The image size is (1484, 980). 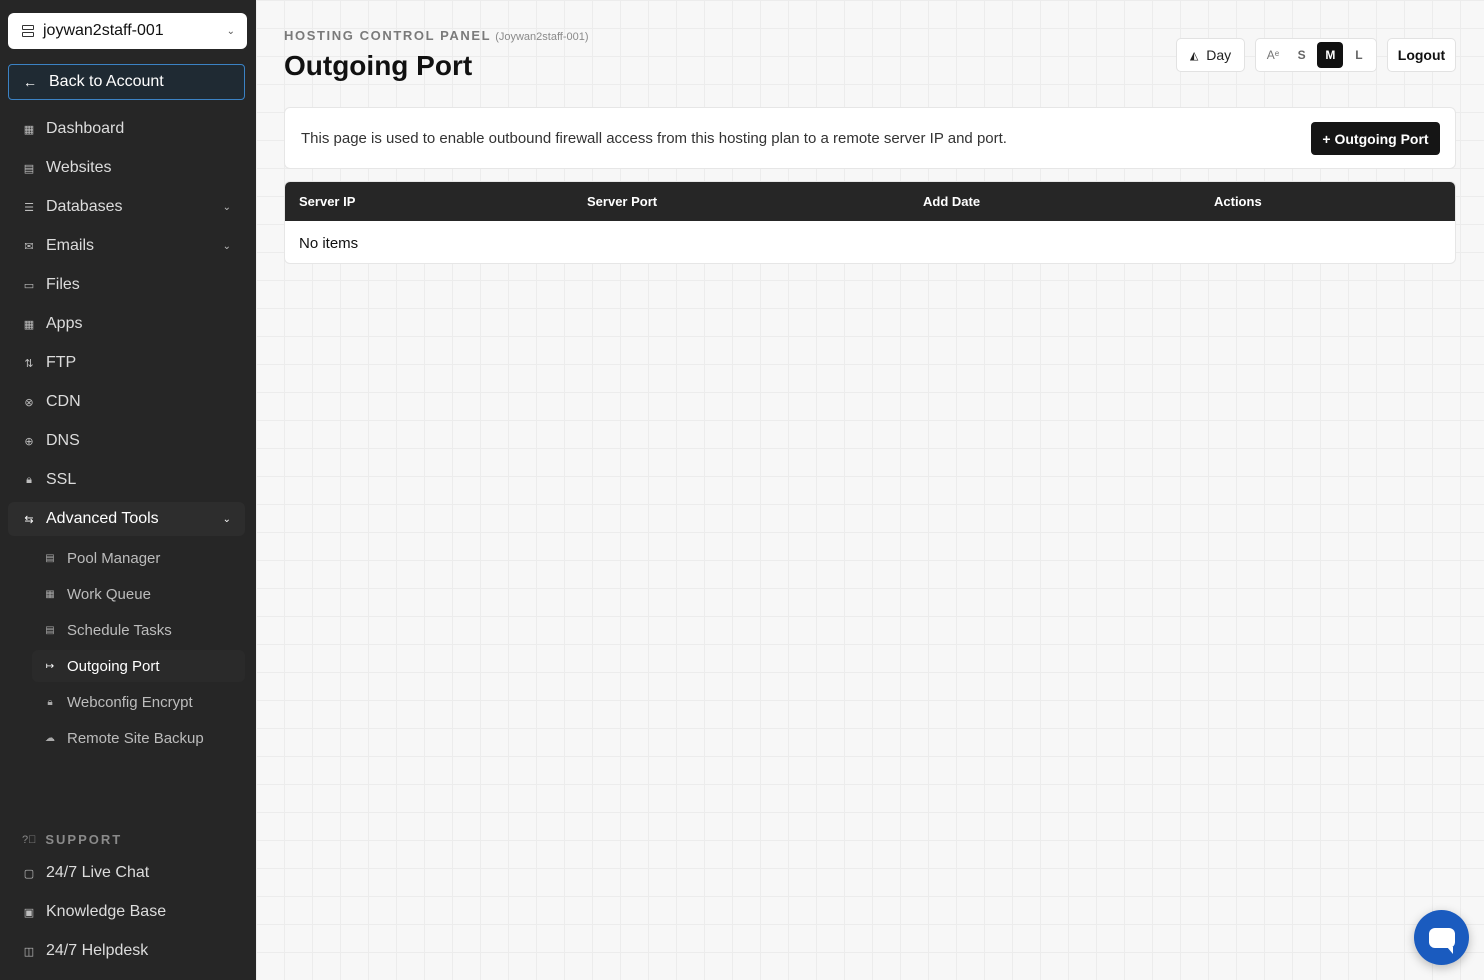 I want to click on sidebar-subitem-label: Remote Site Backup, so click(x=135, y=738).